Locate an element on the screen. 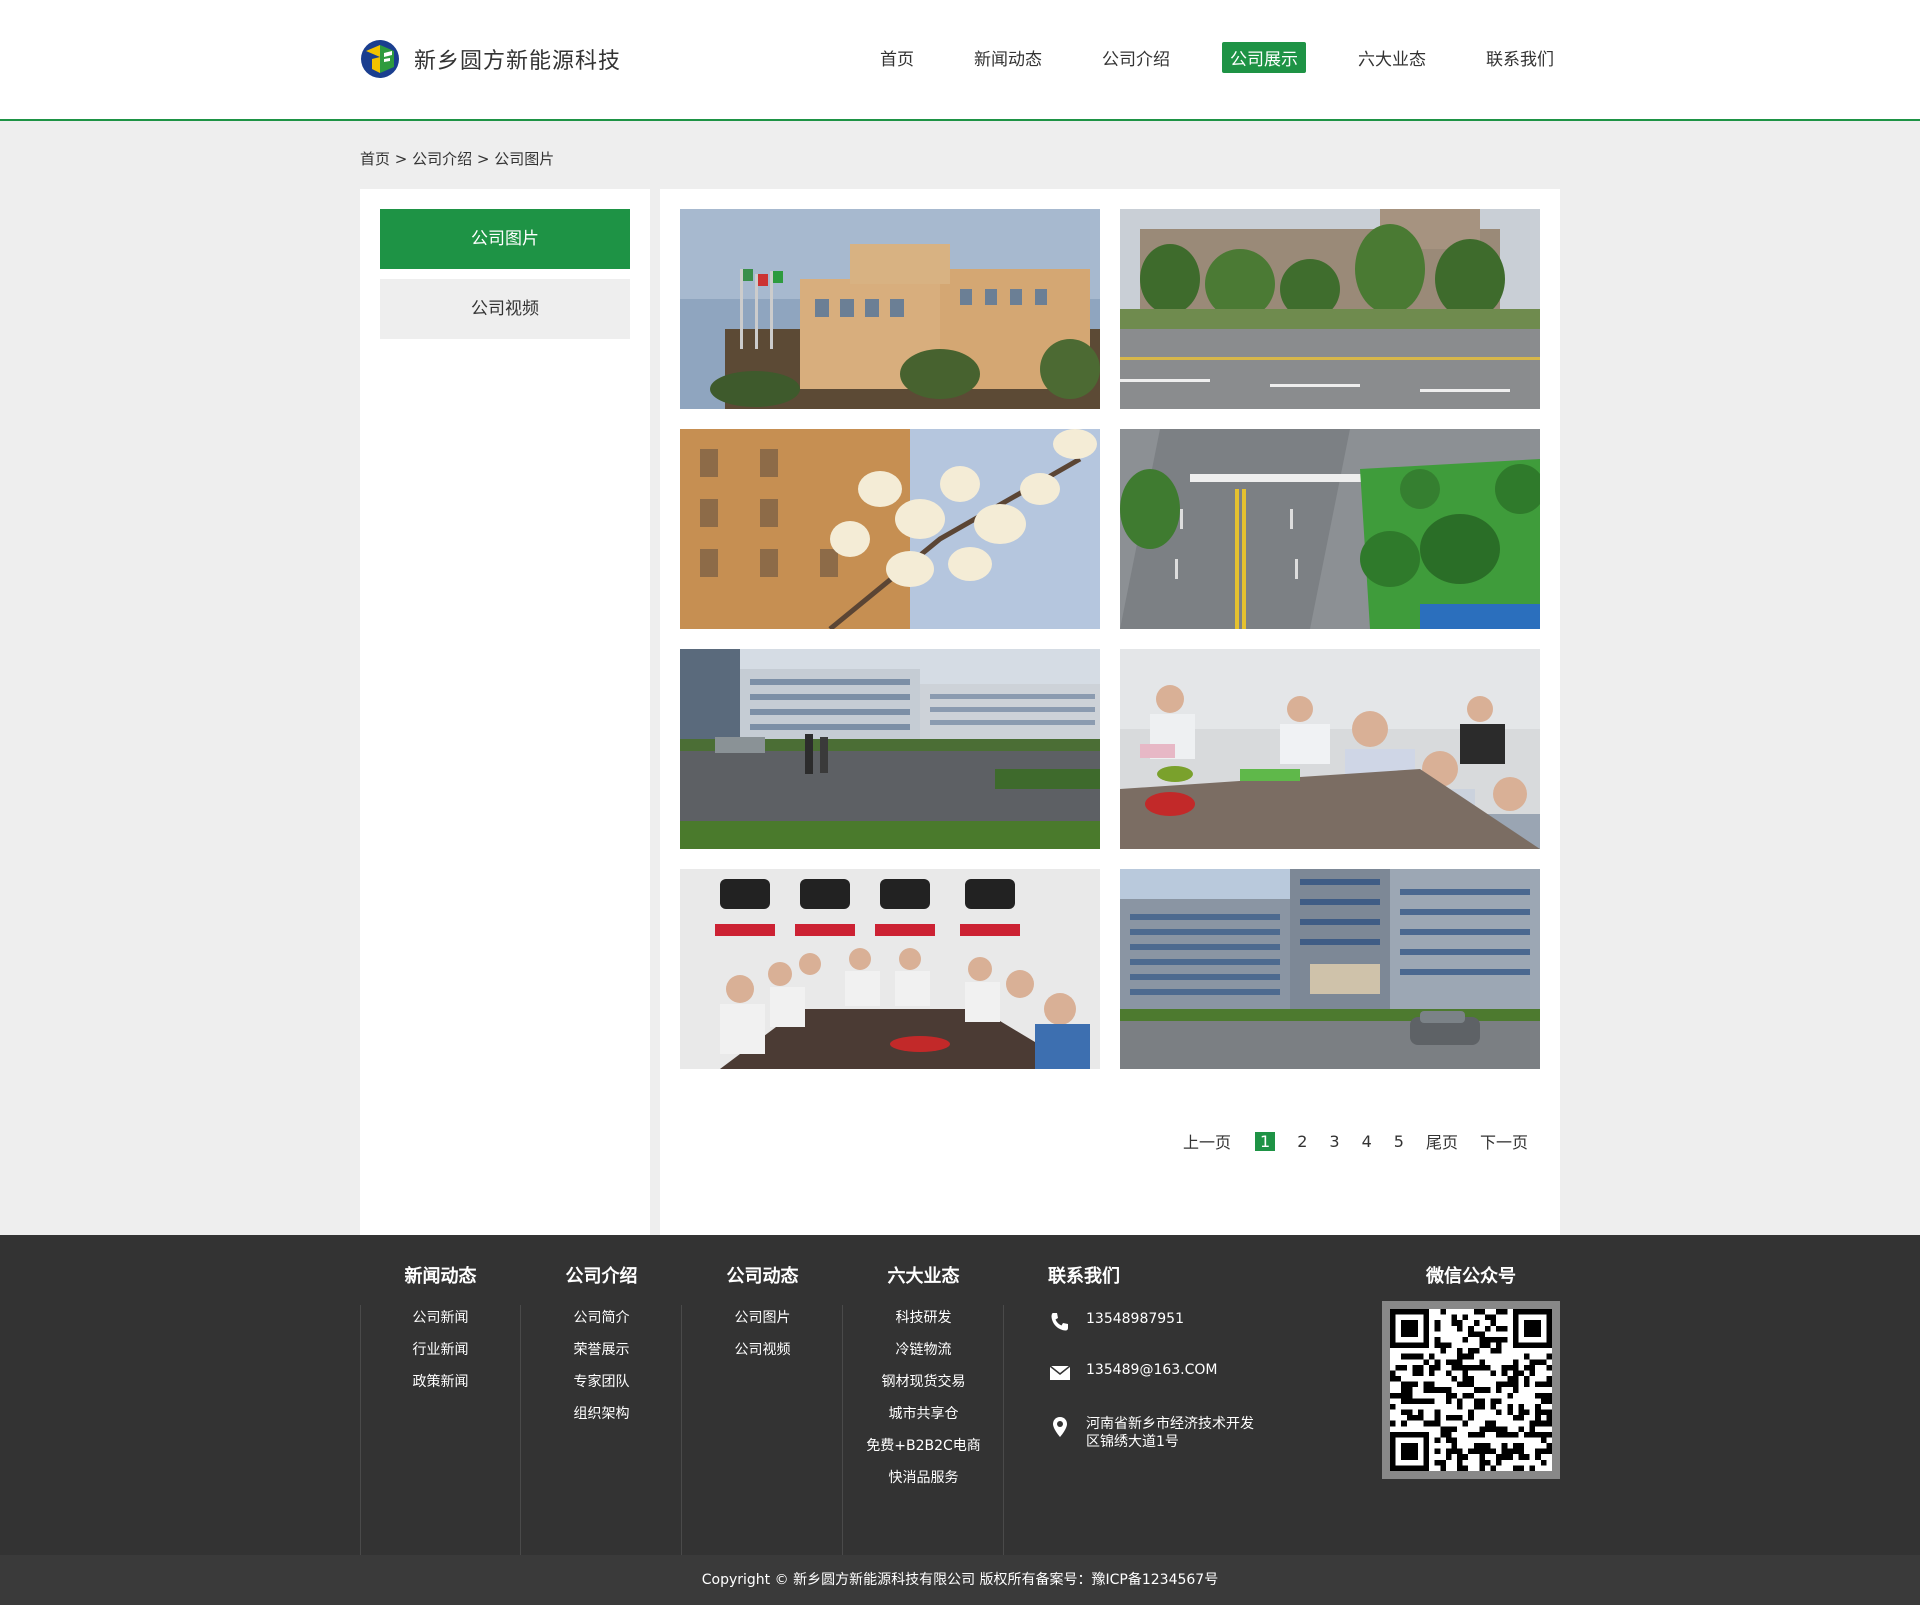 This screenshot has width=1920, height=1605. sidebar: 公司图片 公司视频 is located at coordinates (505, 712).